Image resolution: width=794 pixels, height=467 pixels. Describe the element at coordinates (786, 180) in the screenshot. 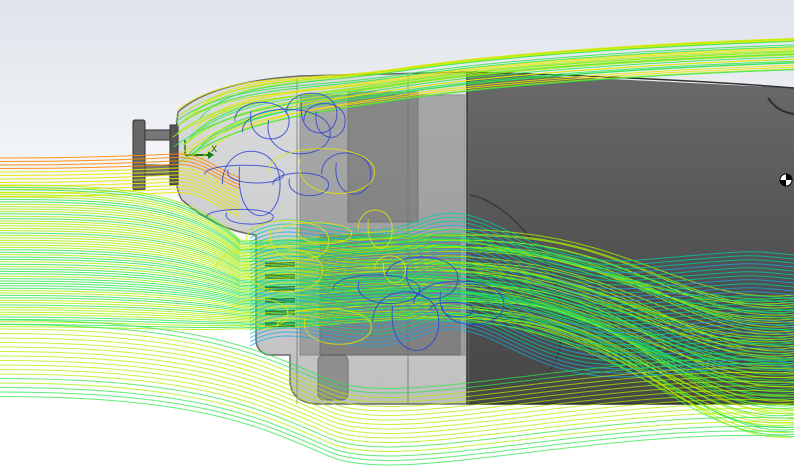

I see `center-of-mass-icon` at that location.